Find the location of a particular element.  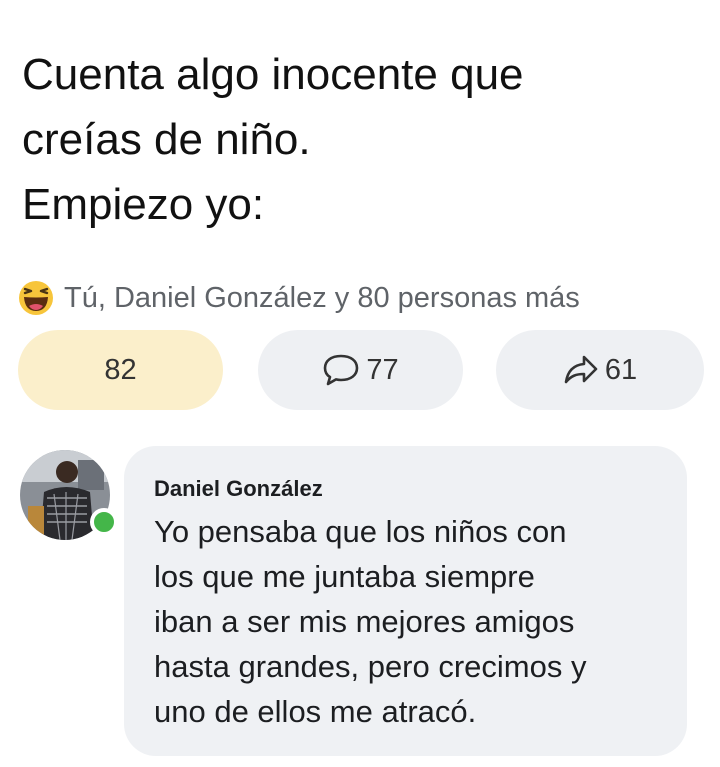

post-text-line: creías de niño. is located at coordinates (166, 139).